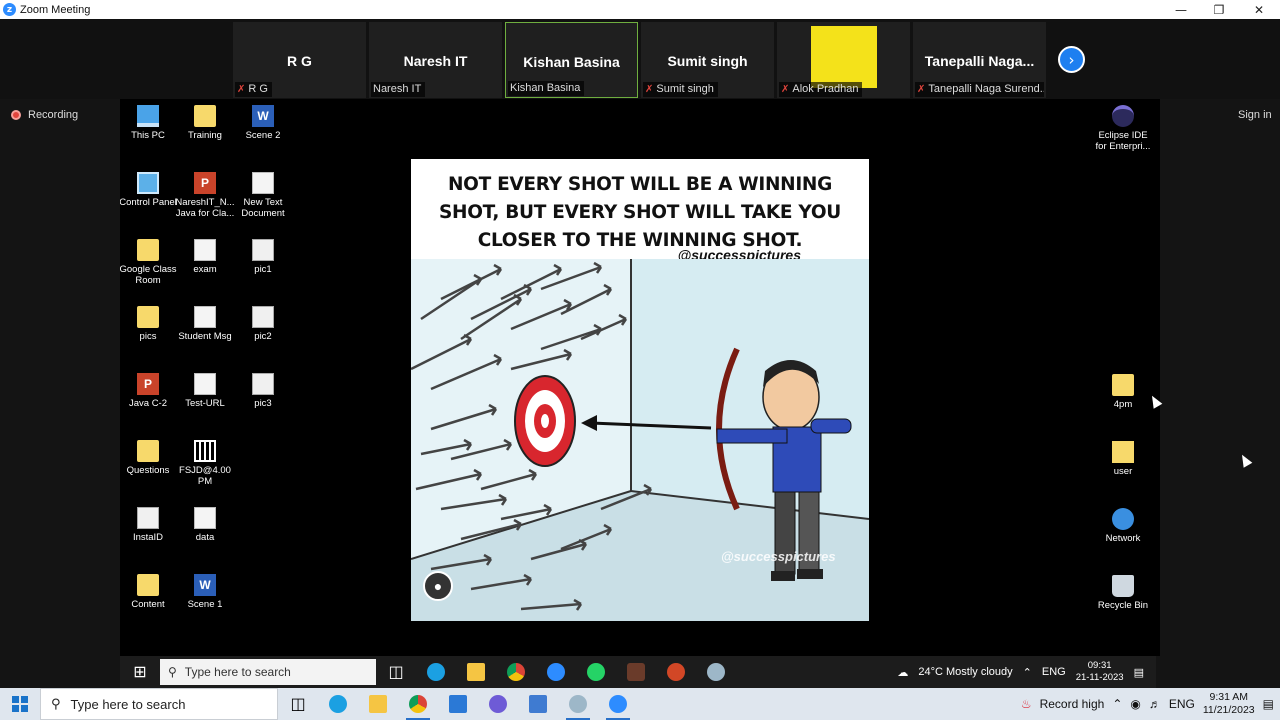 The width and height of the screenshot is (1280, 720). I want to click on image-icon, so click(263, 317).